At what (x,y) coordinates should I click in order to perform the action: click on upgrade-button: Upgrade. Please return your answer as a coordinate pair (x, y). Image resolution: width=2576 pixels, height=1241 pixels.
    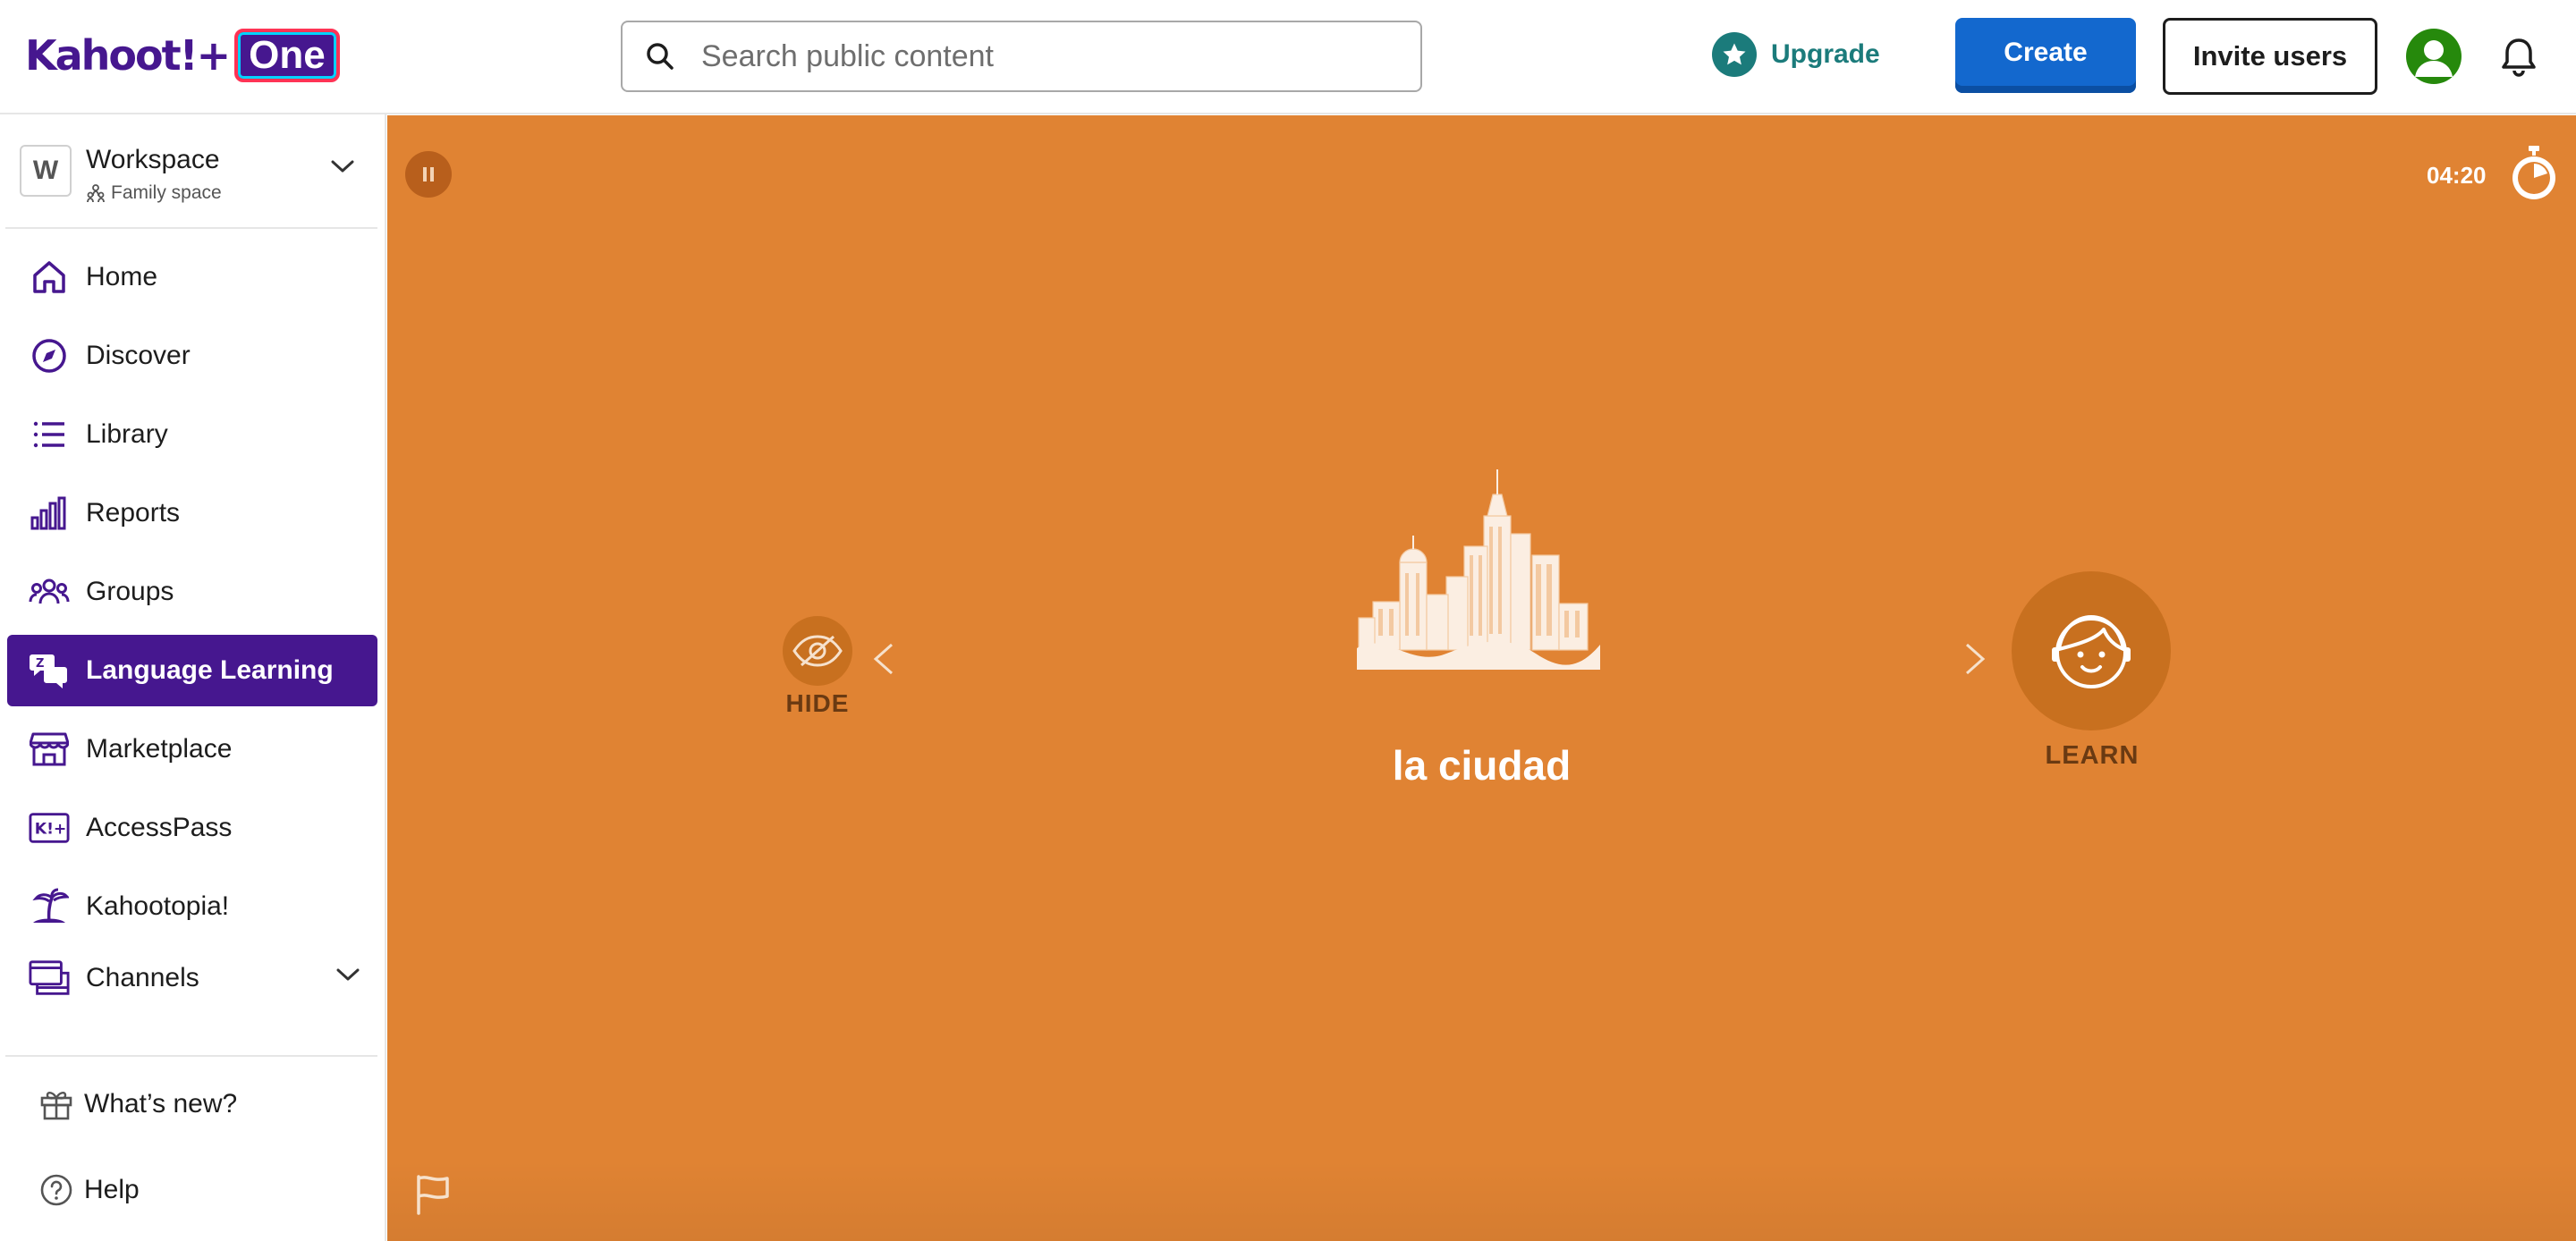
    Looking at the image, I should click on (1796, 54).